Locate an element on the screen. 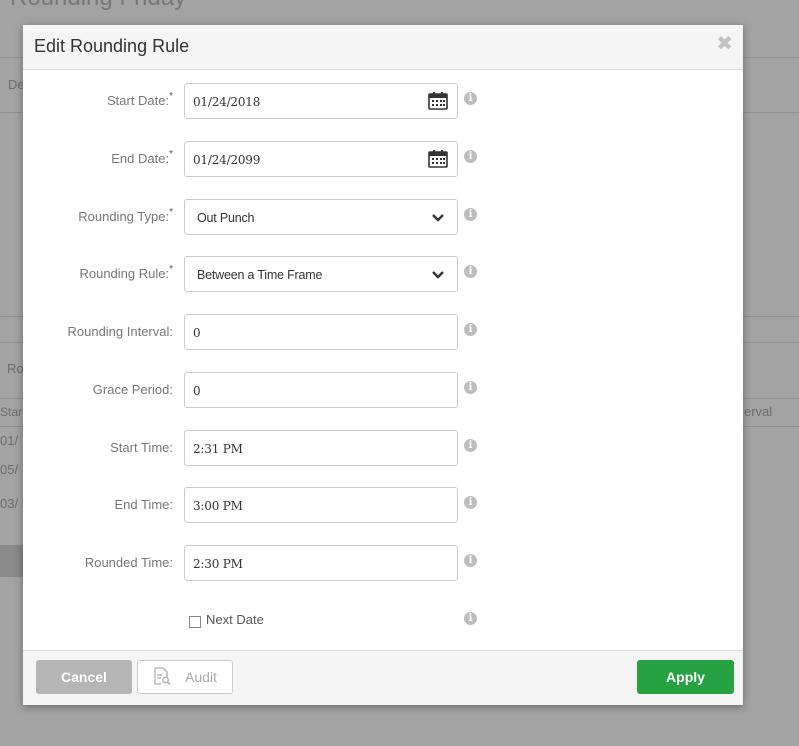 The width and height of the screenshot is (799, 746). end-time-value: 3:00 PM is located at coordinates (218, 506).